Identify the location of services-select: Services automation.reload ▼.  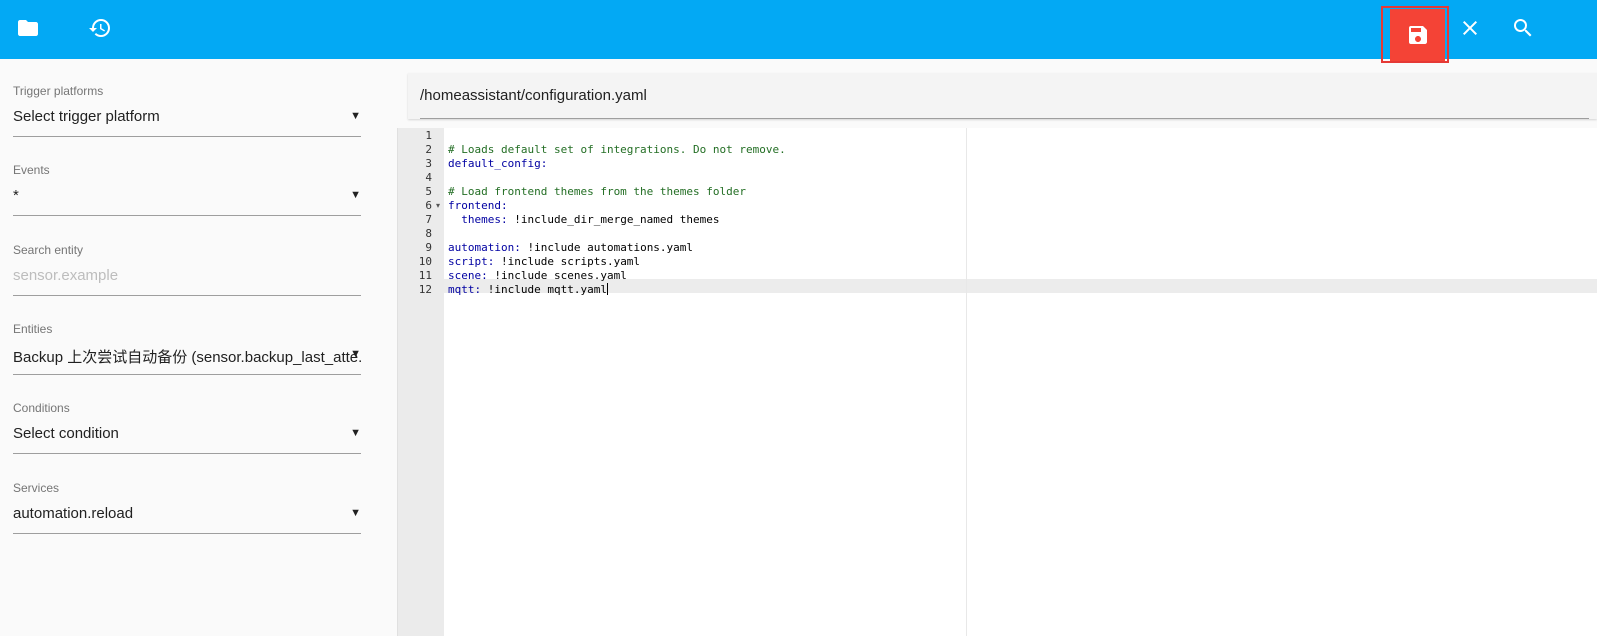
(187, 507).